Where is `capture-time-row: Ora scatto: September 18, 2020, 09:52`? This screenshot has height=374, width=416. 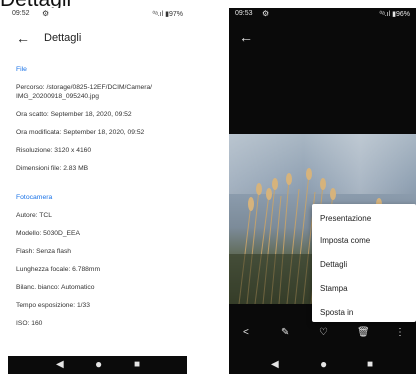
capture-time-row: Ora scatto: September 18, 2020, 09:52 is located at coordinates (74, 114).